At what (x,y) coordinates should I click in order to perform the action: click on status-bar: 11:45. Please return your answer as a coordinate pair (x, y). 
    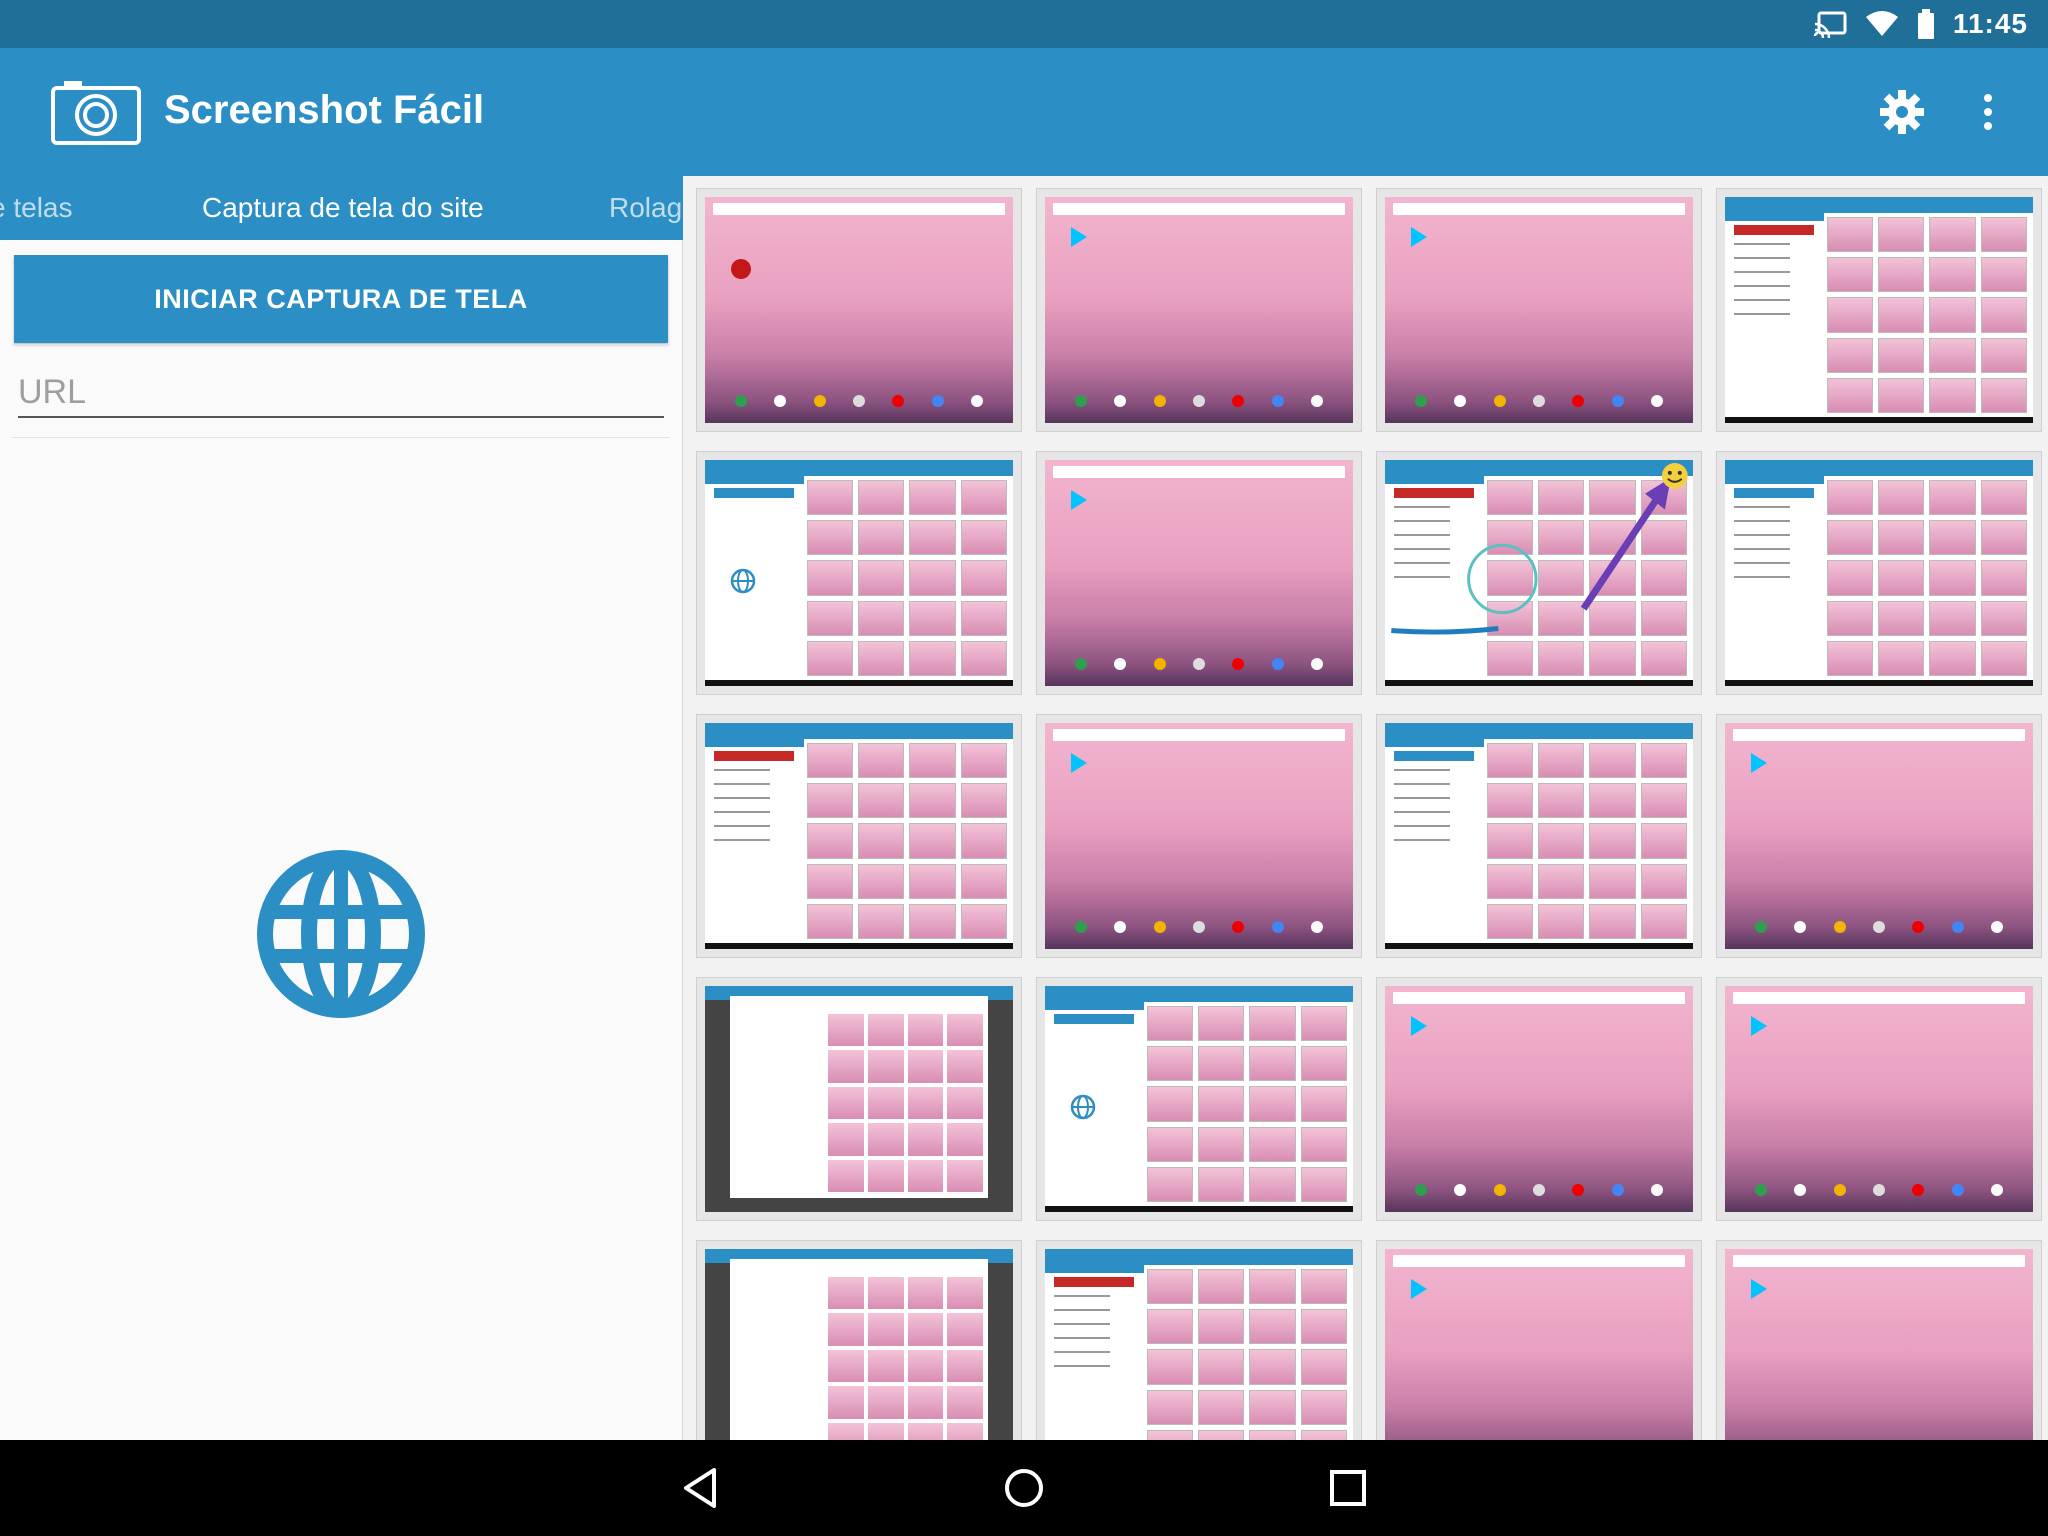
    Looking at the image, I should click on (1024, 24).